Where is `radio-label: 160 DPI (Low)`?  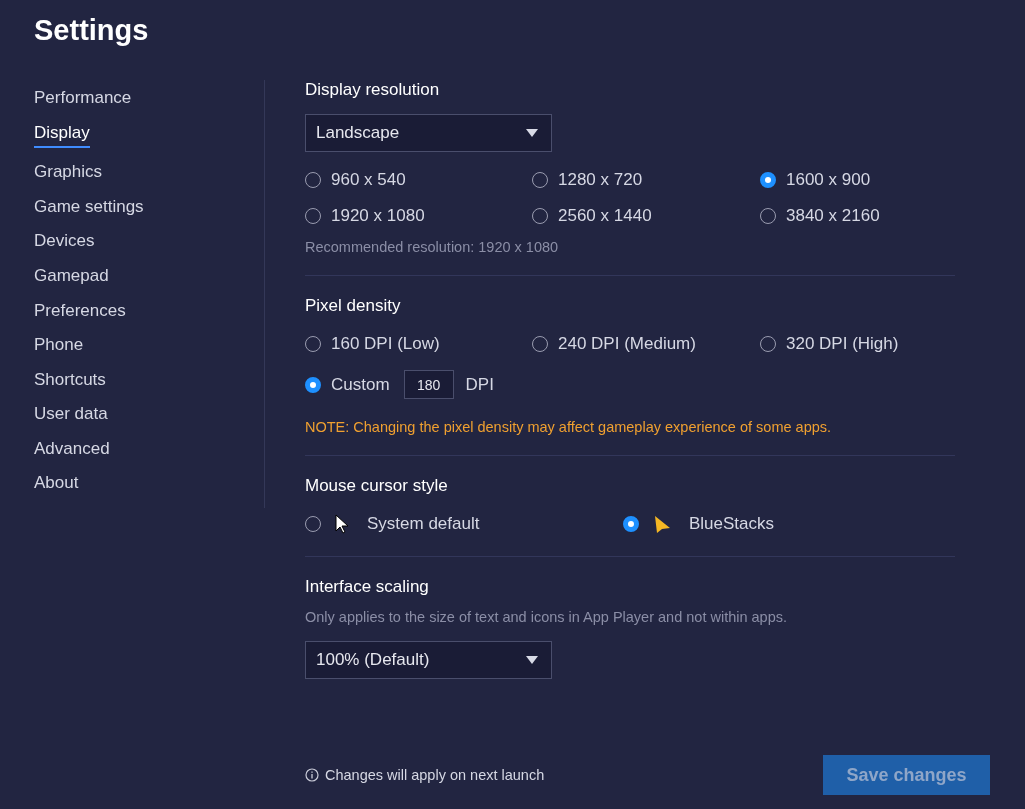 radio-label: 160 DPI (Low) is located at coordinates (385, 344).